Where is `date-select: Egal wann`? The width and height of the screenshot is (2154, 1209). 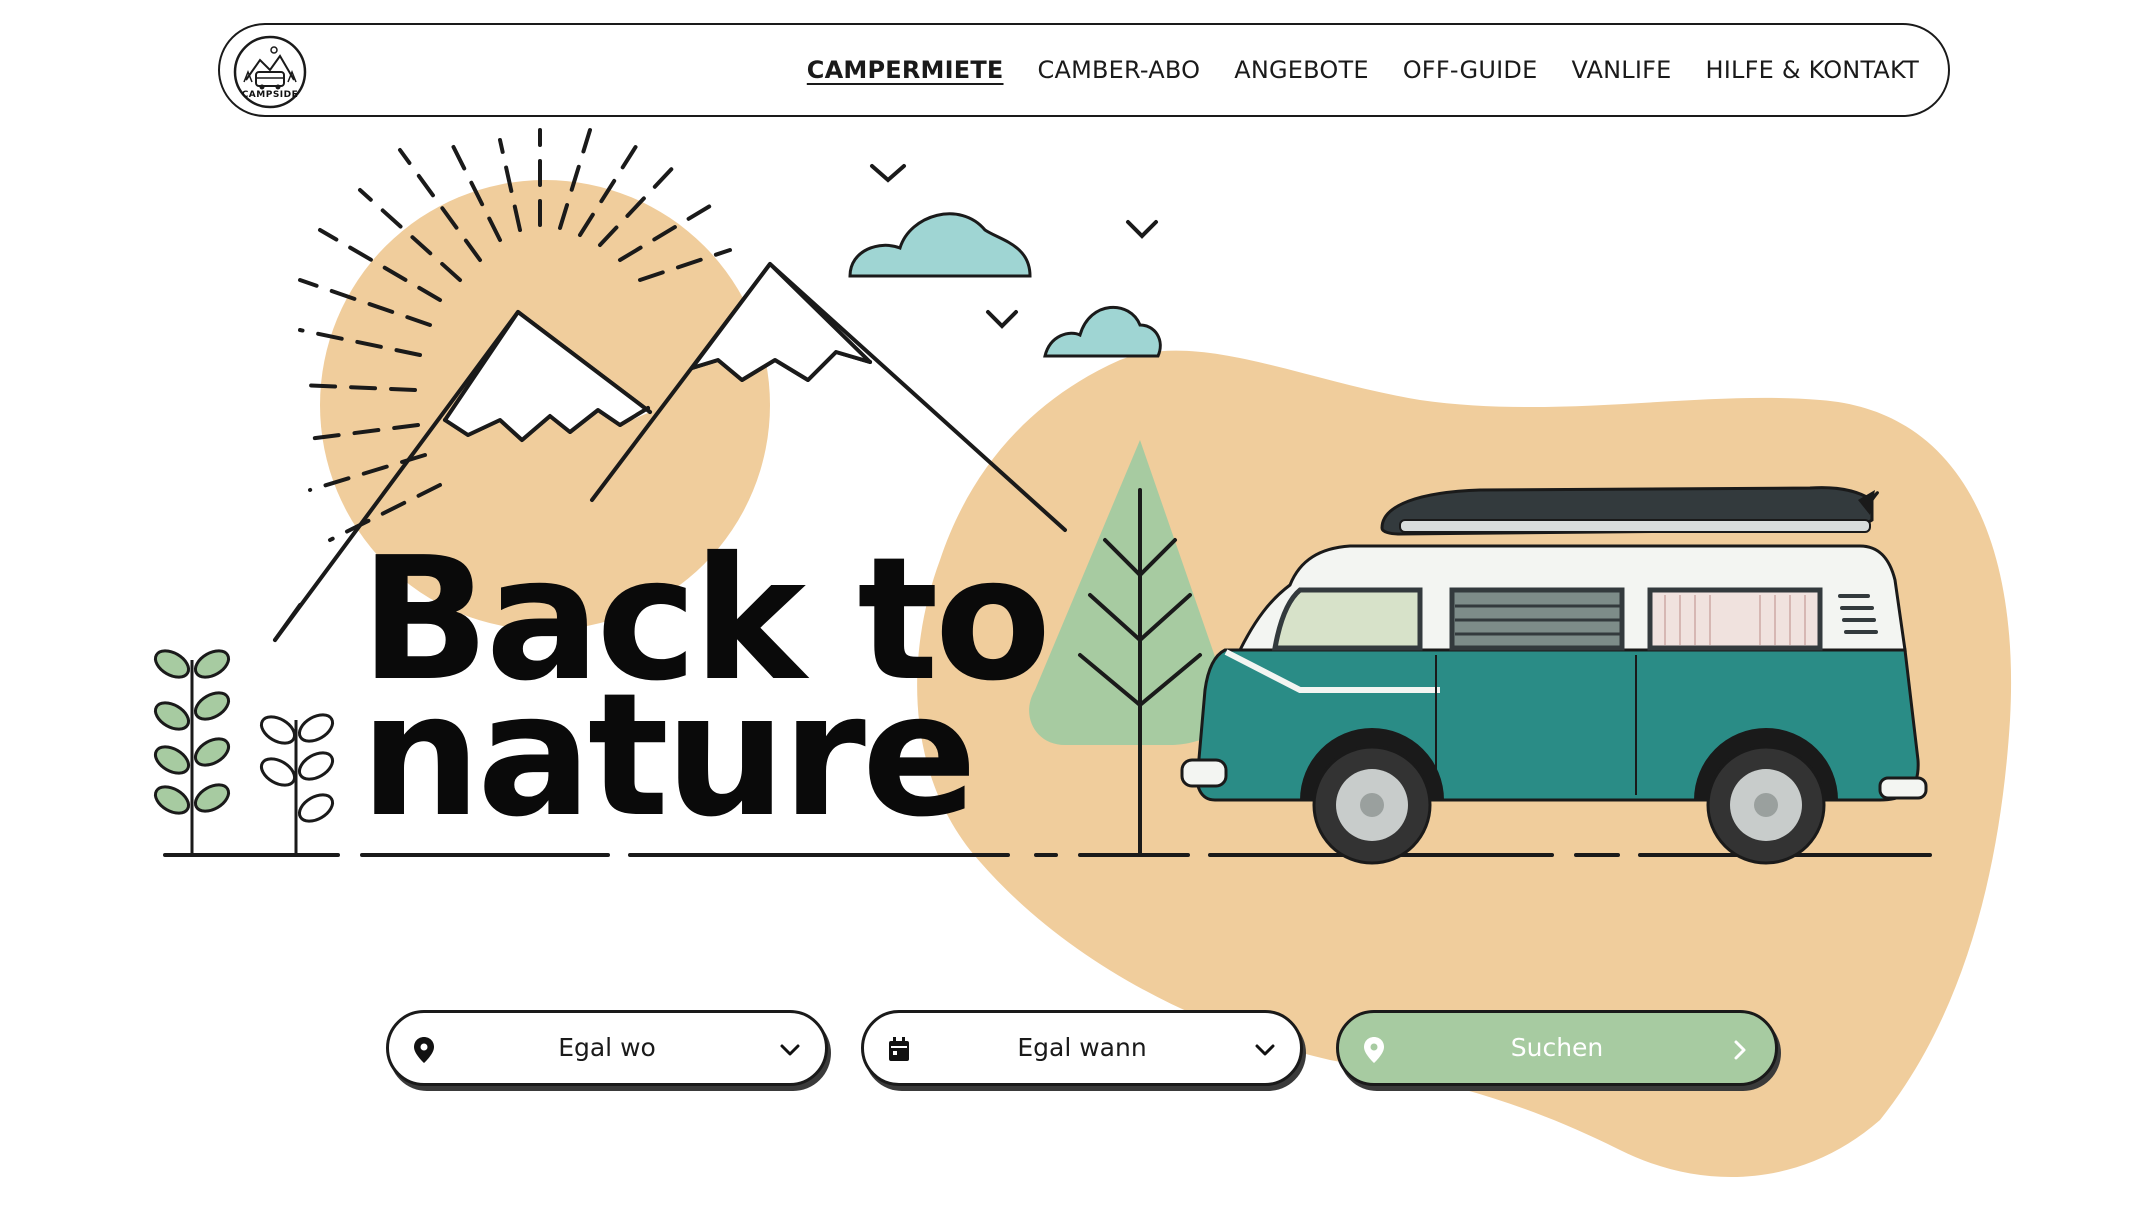 date-select: Egal wann is located at coordinates (1082, 1048).